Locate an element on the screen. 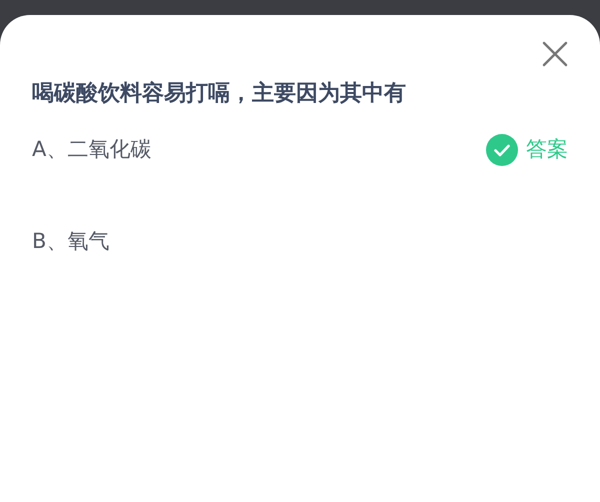 The image size is (600, 502). option-text: B、氧气 is located at coordinates (71, 242).